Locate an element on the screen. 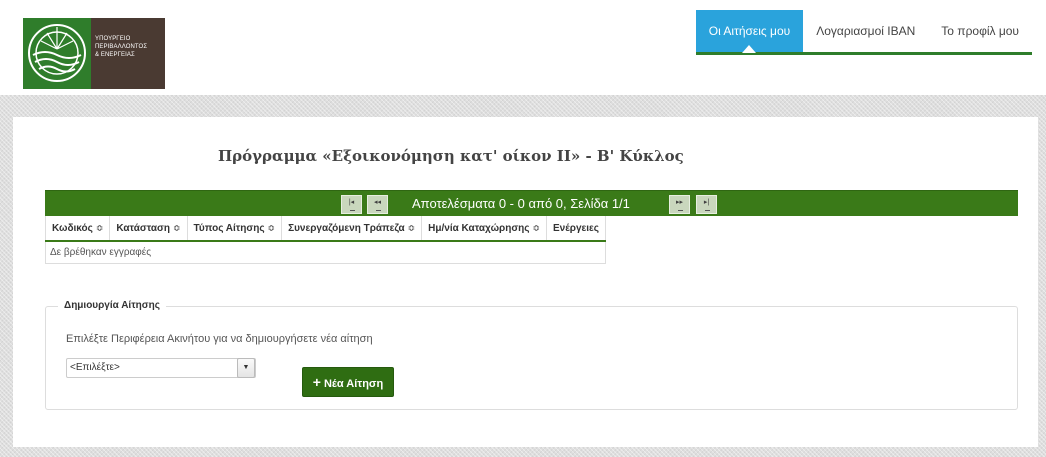 This screenshot has width=1046, height=457. column-registration-date: Ημ/νία Καταχώρησης ≎ is located at coordinates (484, 229).